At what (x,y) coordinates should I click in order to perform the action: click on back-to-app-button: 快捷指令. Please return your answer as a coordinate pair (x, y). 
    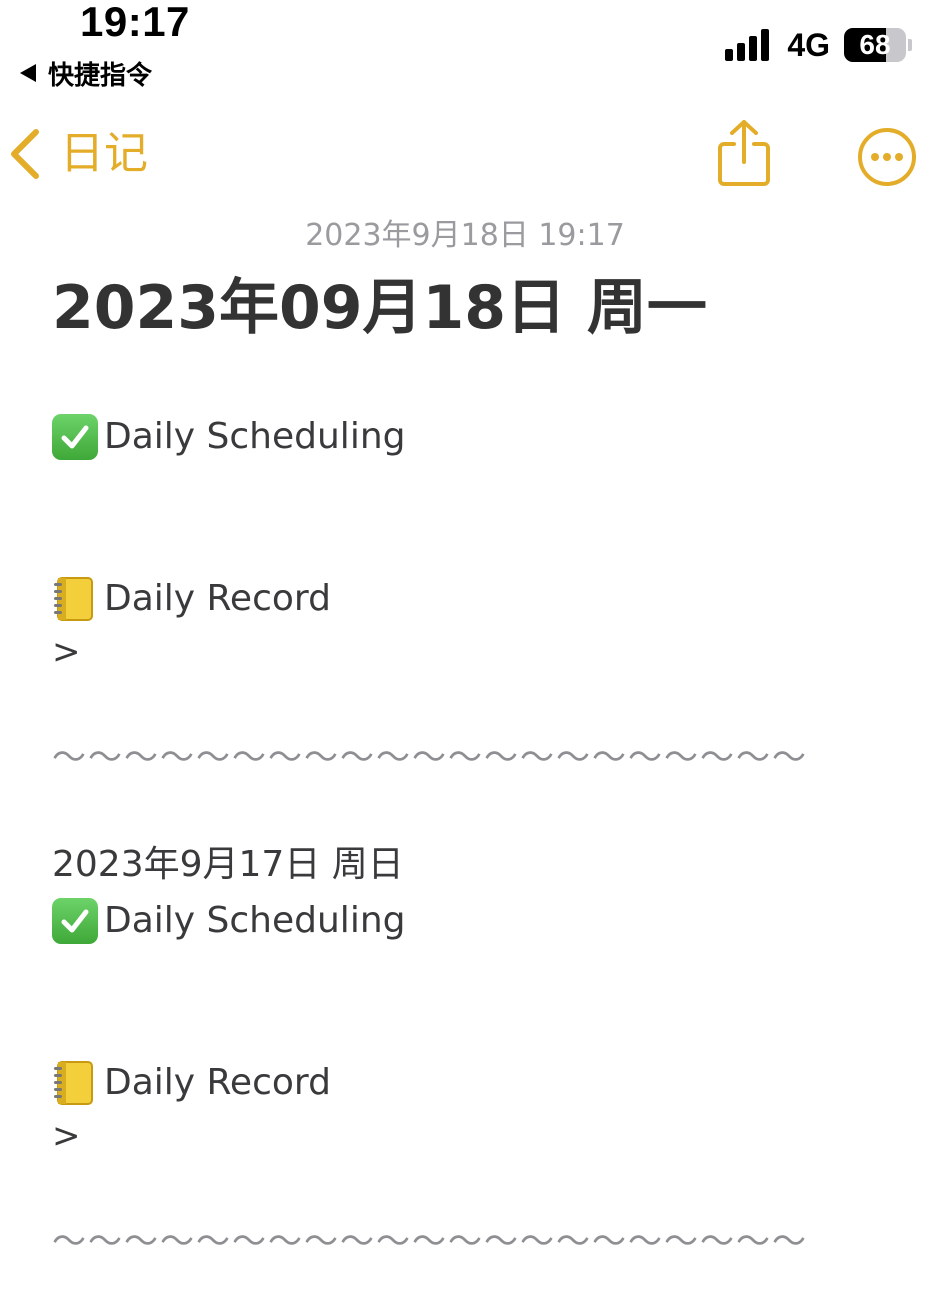
    Looking at the image, I should click on (86, 73).